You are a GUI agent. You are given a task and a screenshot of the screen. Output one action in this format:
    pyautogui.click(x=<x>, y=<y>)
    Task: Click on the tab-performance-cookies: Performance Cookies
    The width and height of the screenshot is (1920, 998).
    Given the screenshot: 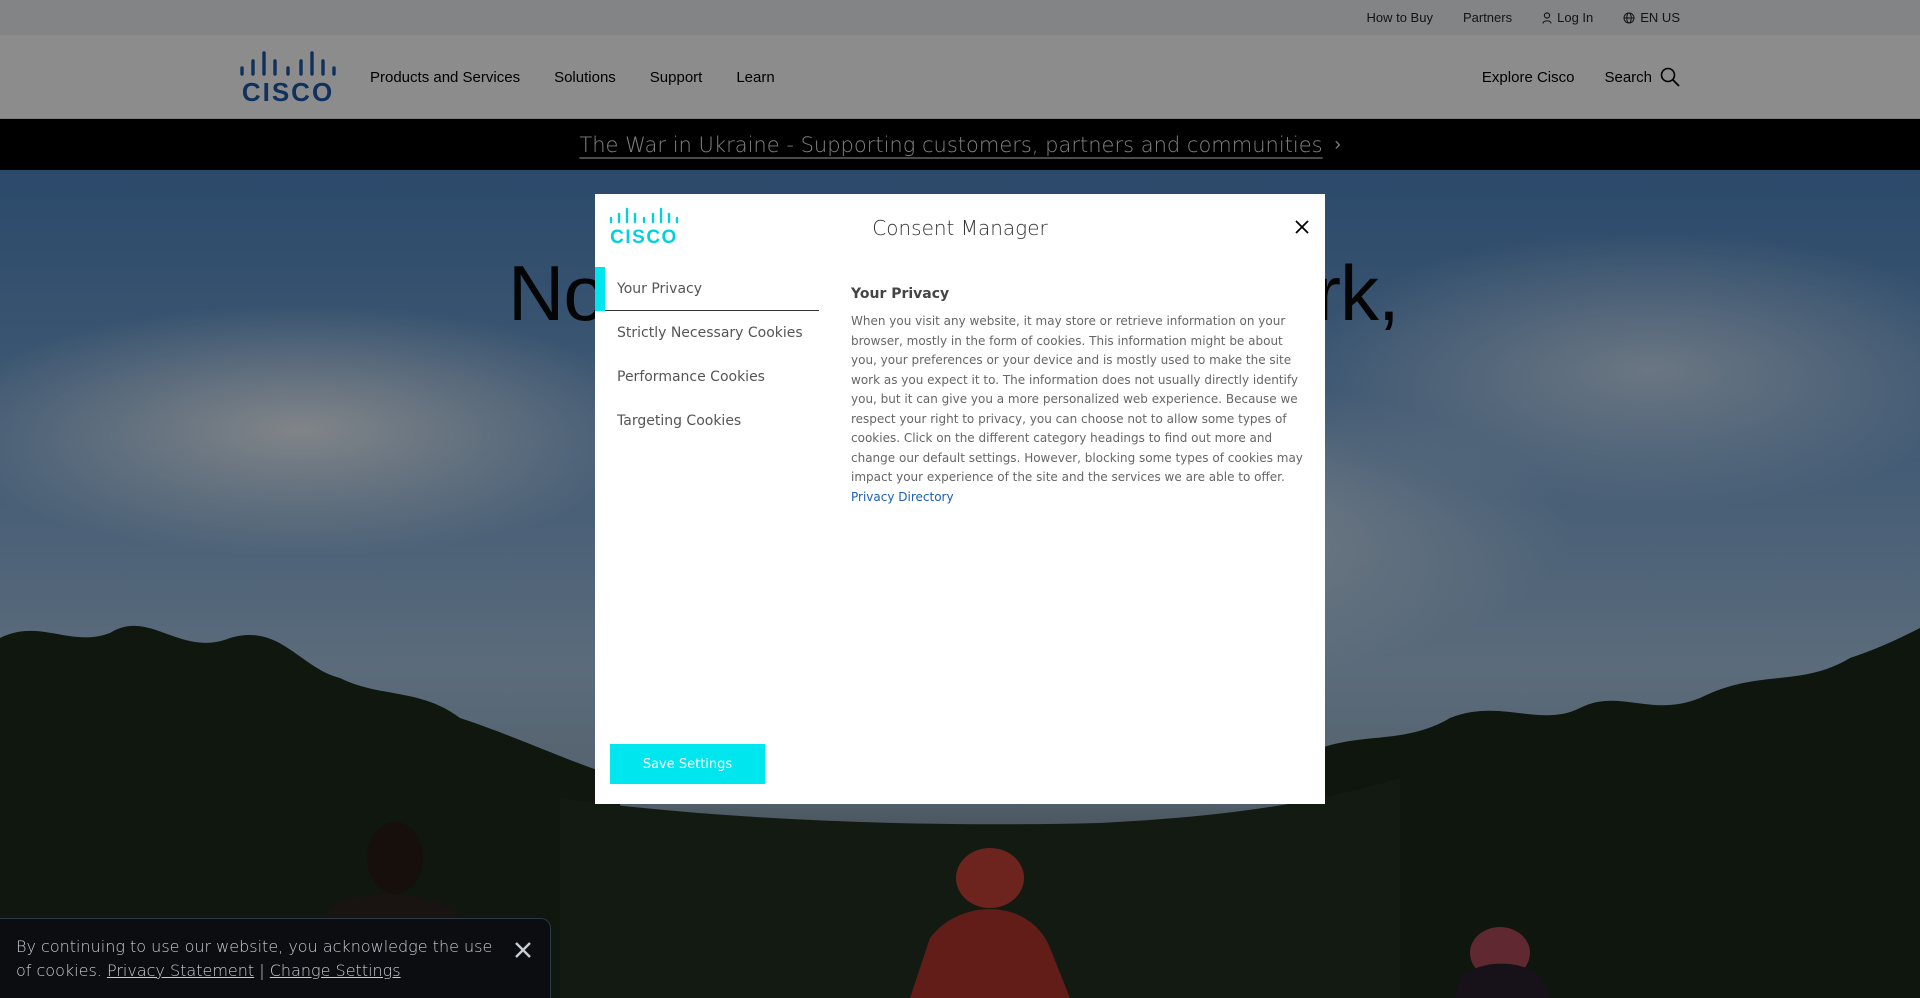 What is the action you would take?
    pyautogui.click(x=707, y=377)
    